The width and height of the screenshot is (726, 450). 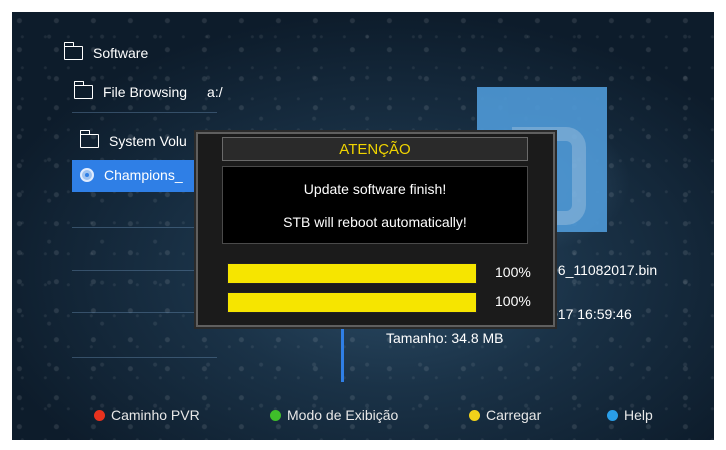 I want to click on file-date: 017 16:59:46, so click(x=591, y=314).